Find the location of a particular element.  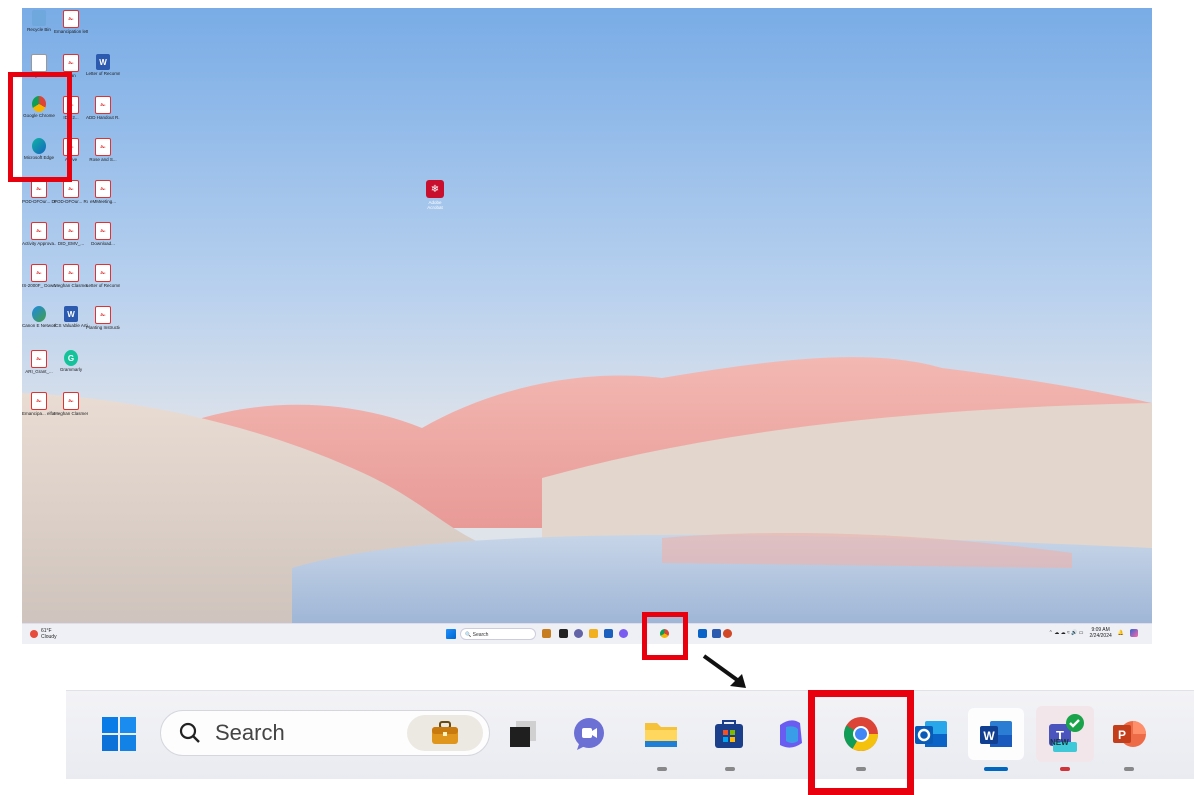

search-highlight-briefcase is located at coordinates (445, 733).